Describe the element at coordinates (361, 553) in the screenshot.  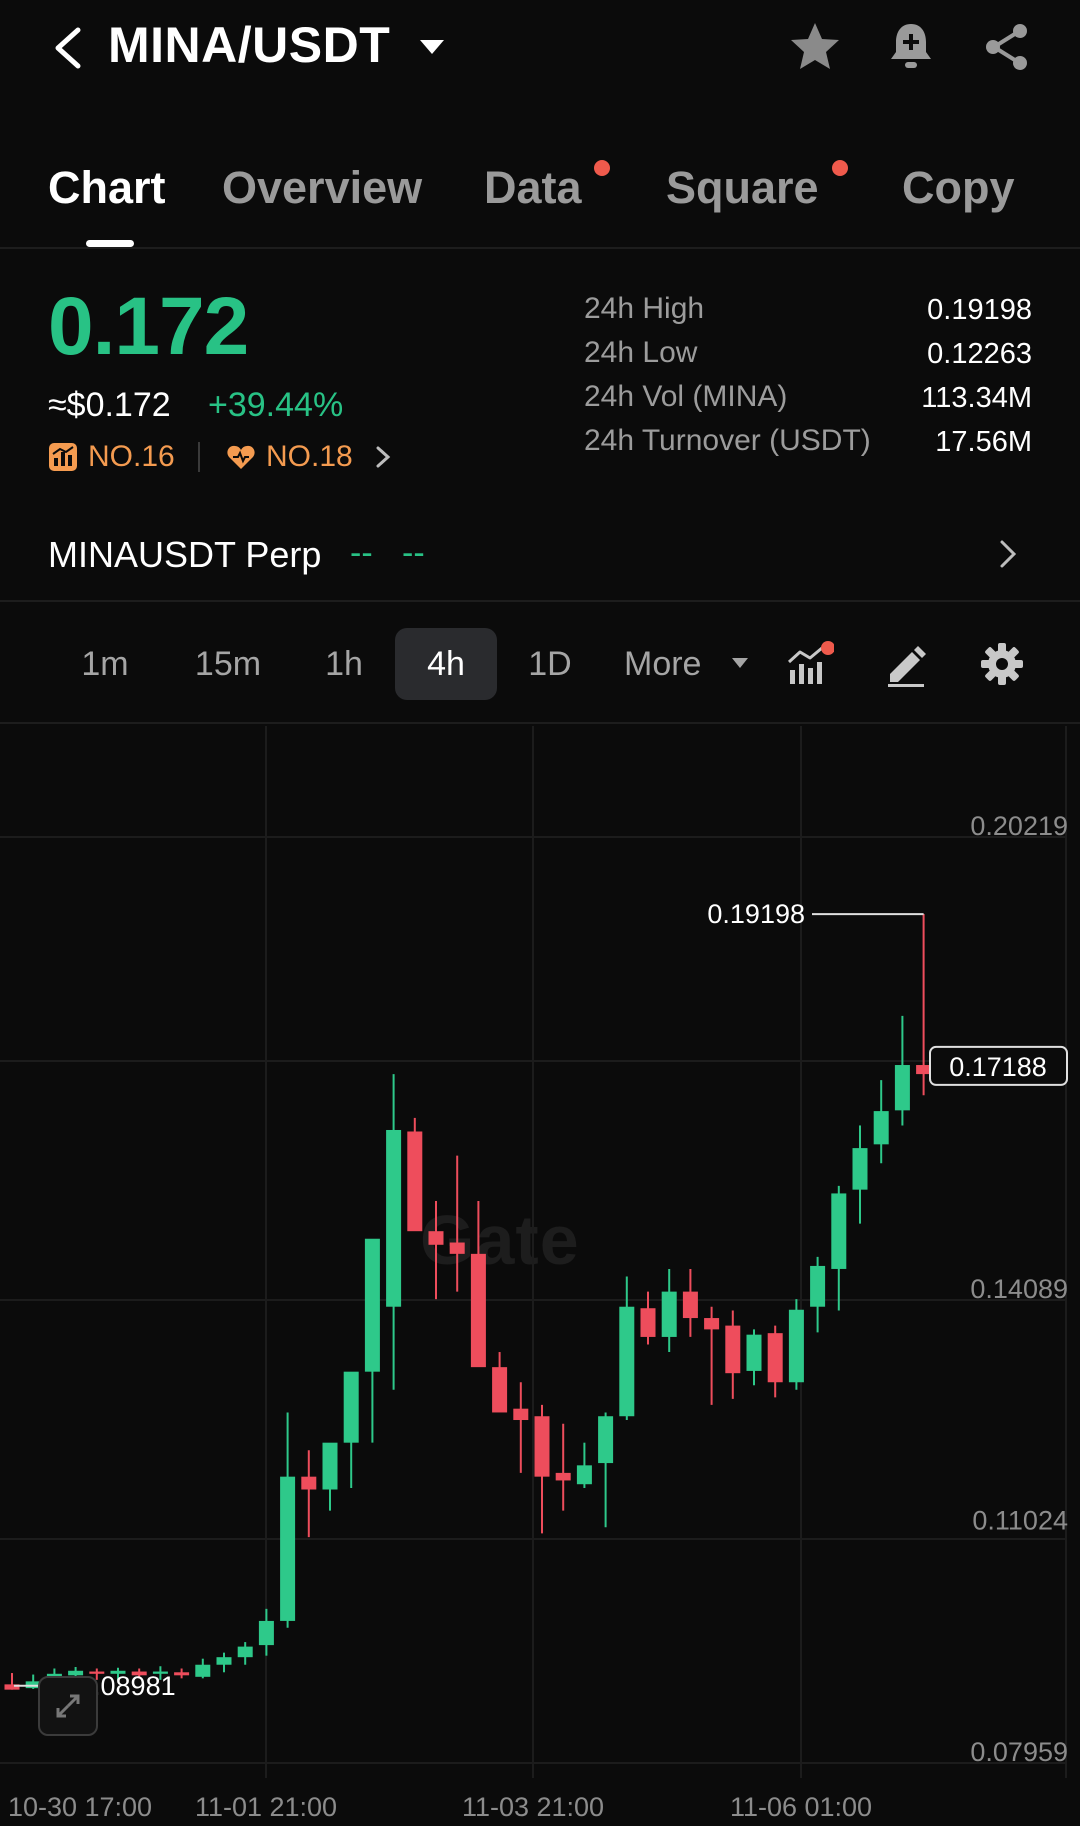
I see `perp-price-placeholder: --` at that location.